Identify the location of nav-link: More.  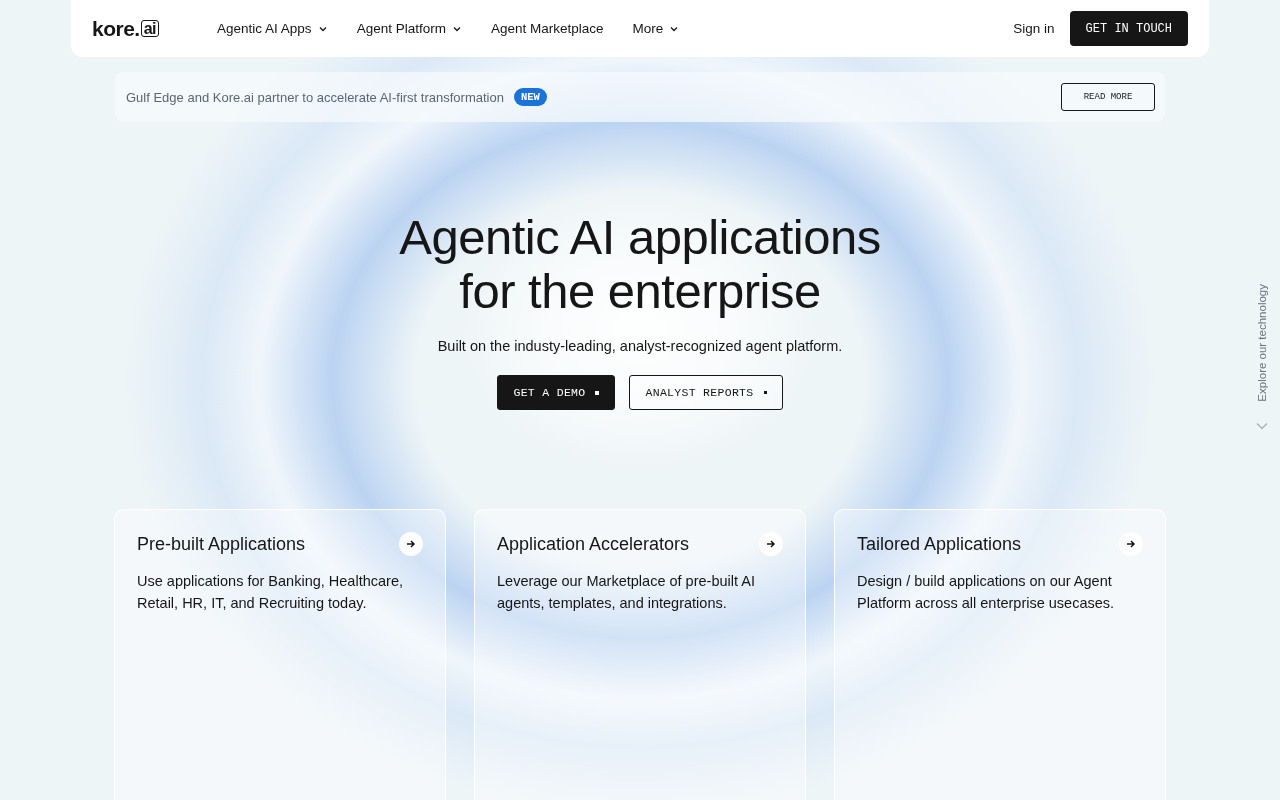
(656, 28).